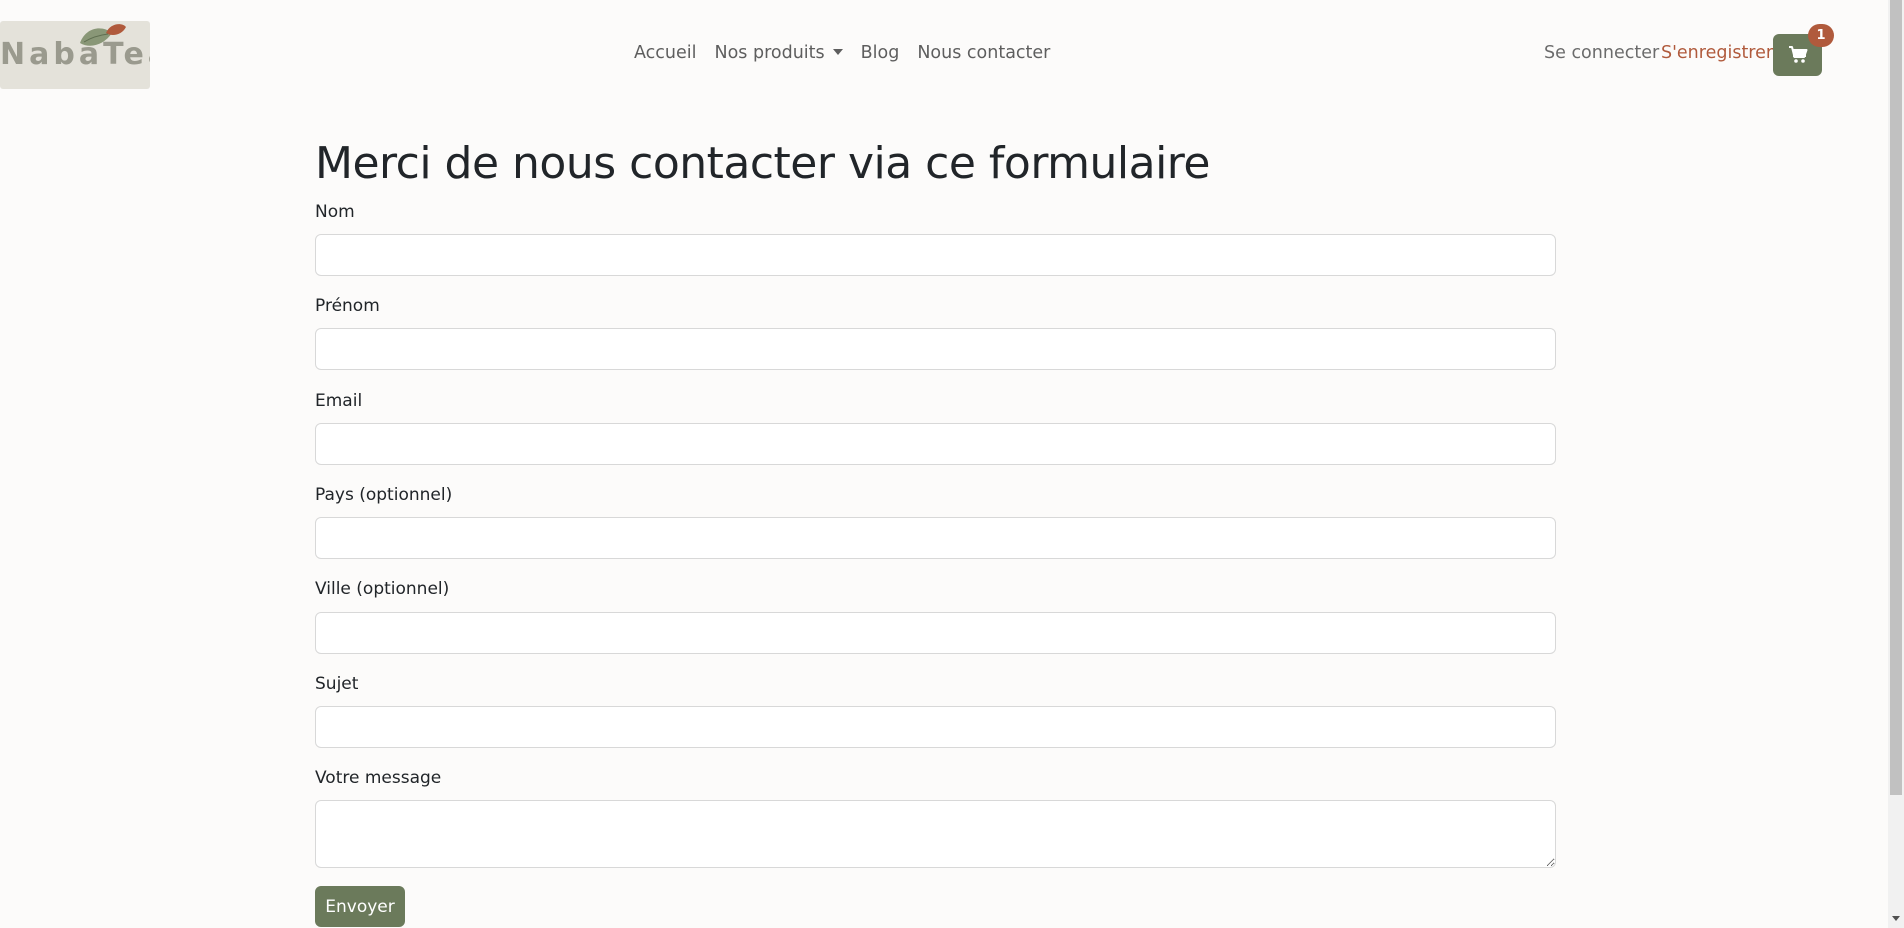 Image resolution: width=1904 pixels, height=928 pixels. What do you see at coordinates (880, 53) in the screenshot?
I see `nav-link-blog: Blog` at bounding box center [880, 53].